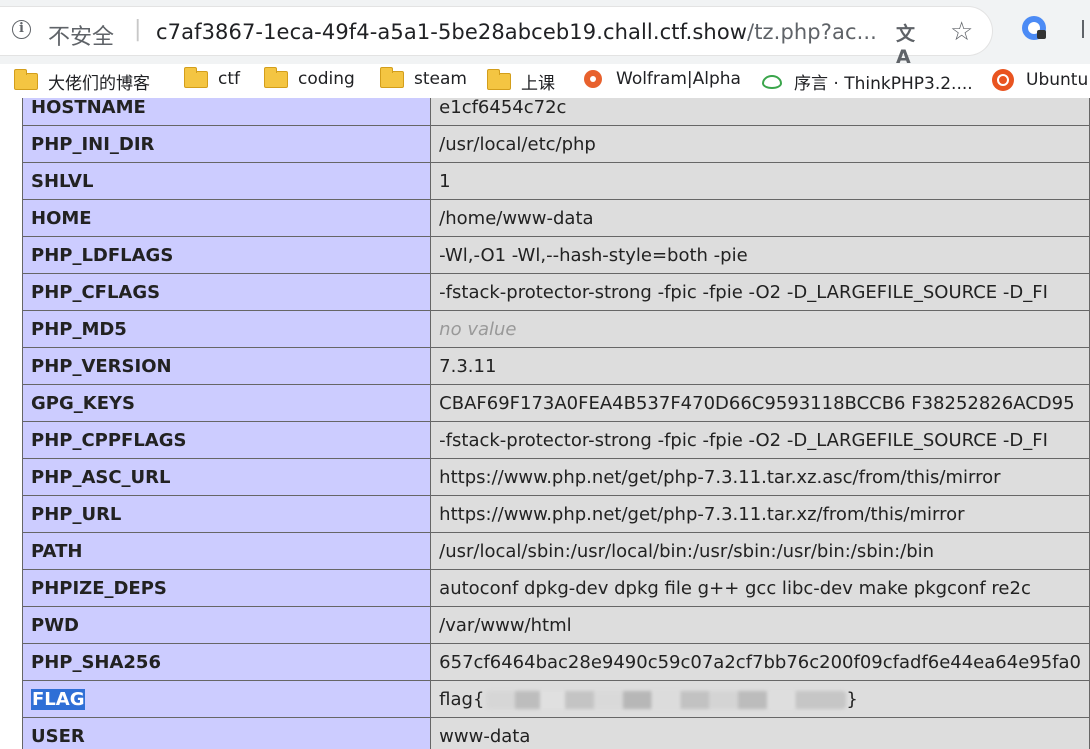  I want to click on env-key: PHPIZE_DEPS, so click(226, 588).